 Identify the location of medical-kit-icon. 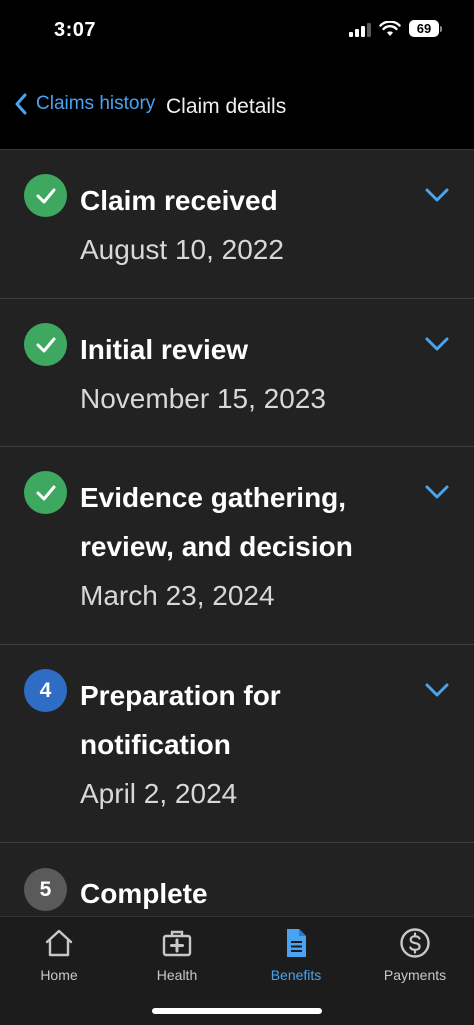
(177, 943).